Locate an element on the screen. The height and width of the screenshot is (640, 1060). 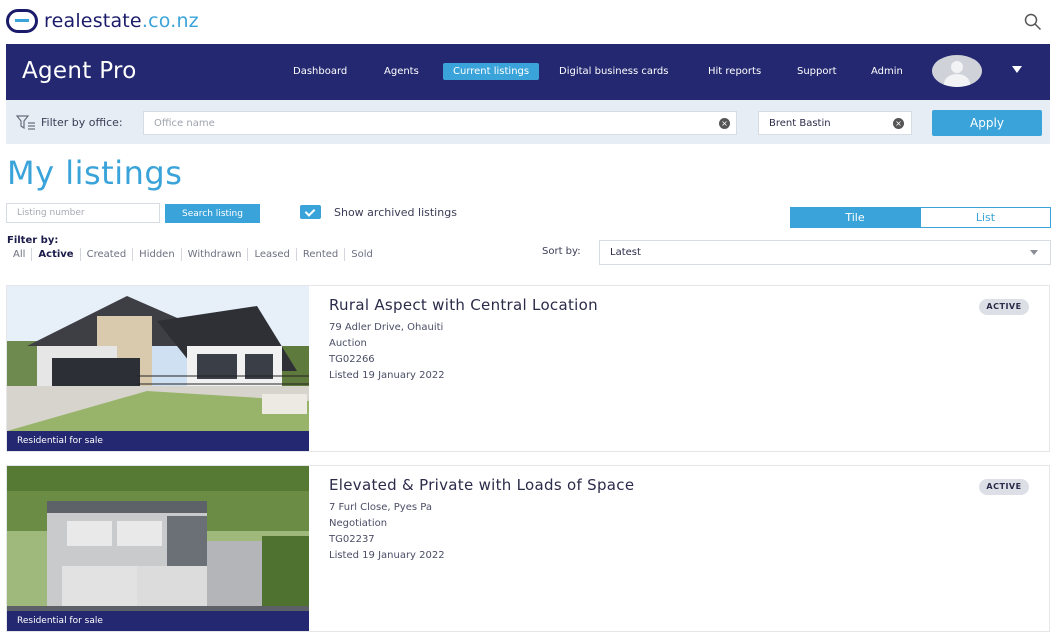
office-filter-bar: Filter by office: × × Apply is located at coordinates (528, 122).